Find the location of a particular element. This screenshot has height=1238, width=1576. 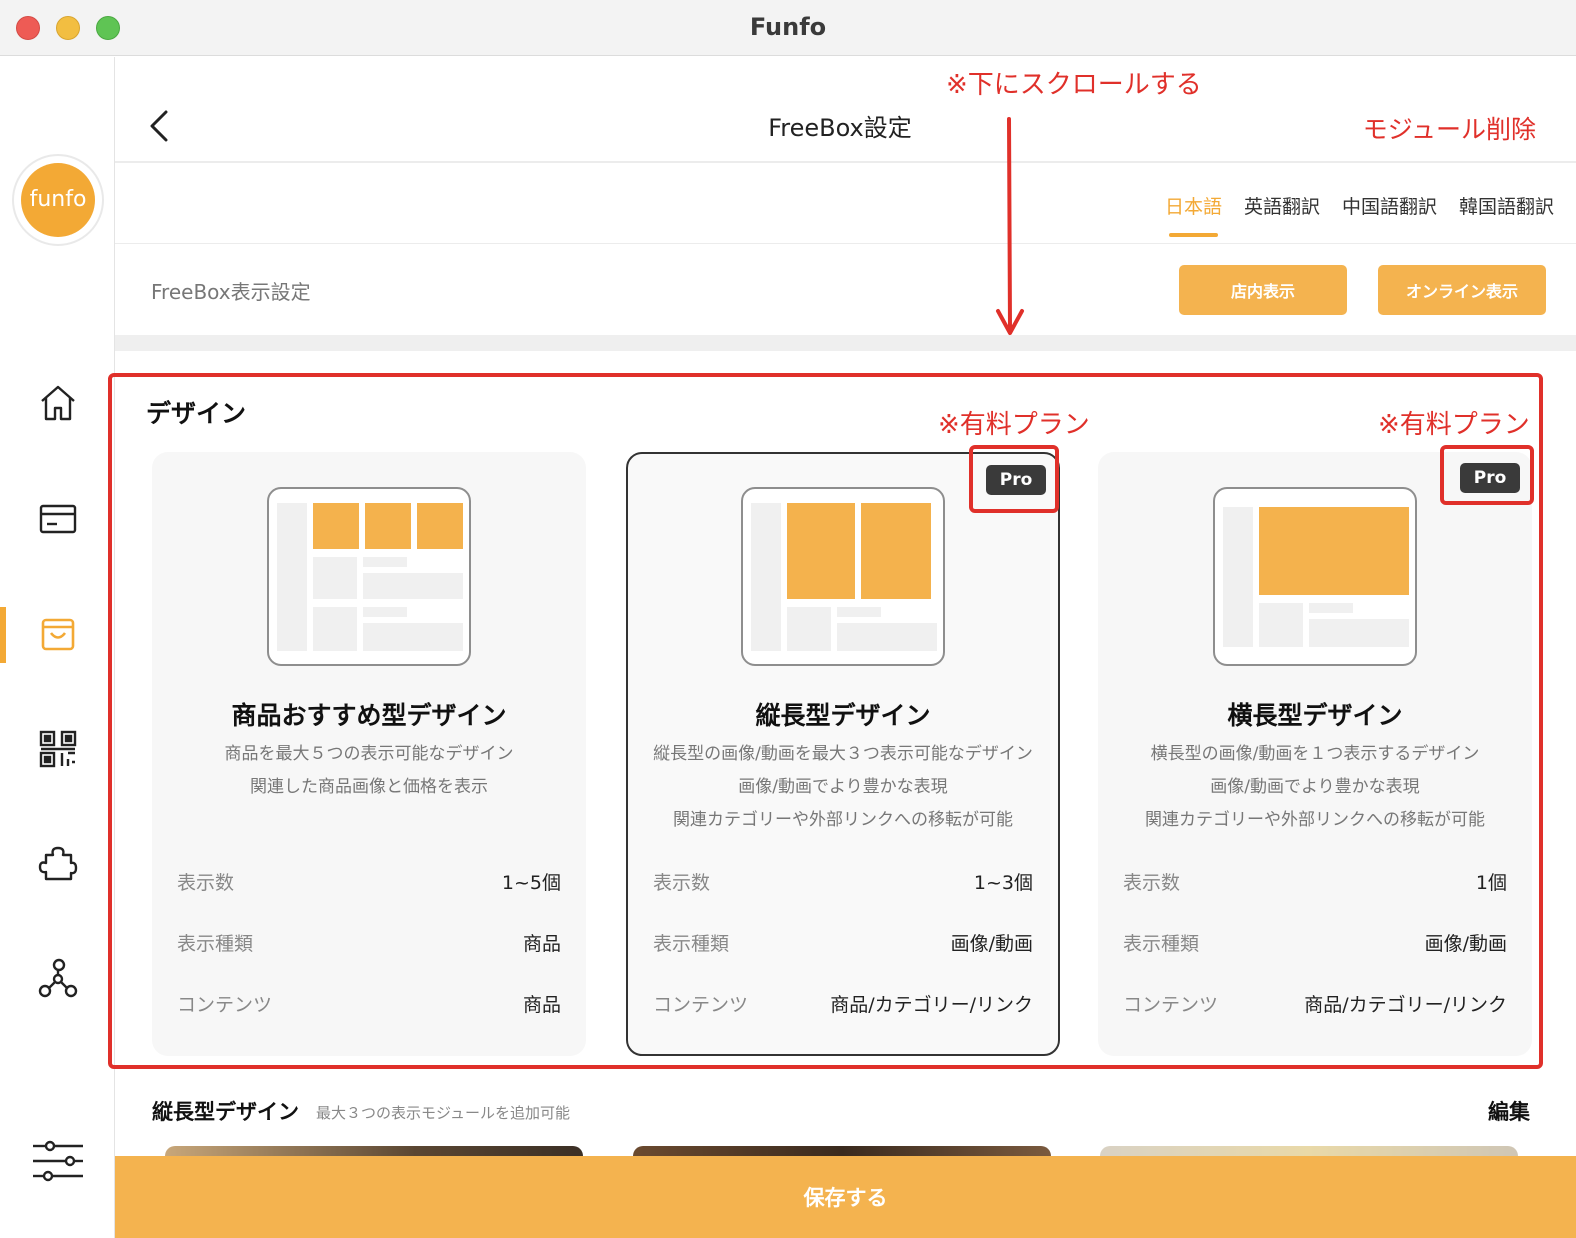

home-icon is located at coordinates (58, 403).